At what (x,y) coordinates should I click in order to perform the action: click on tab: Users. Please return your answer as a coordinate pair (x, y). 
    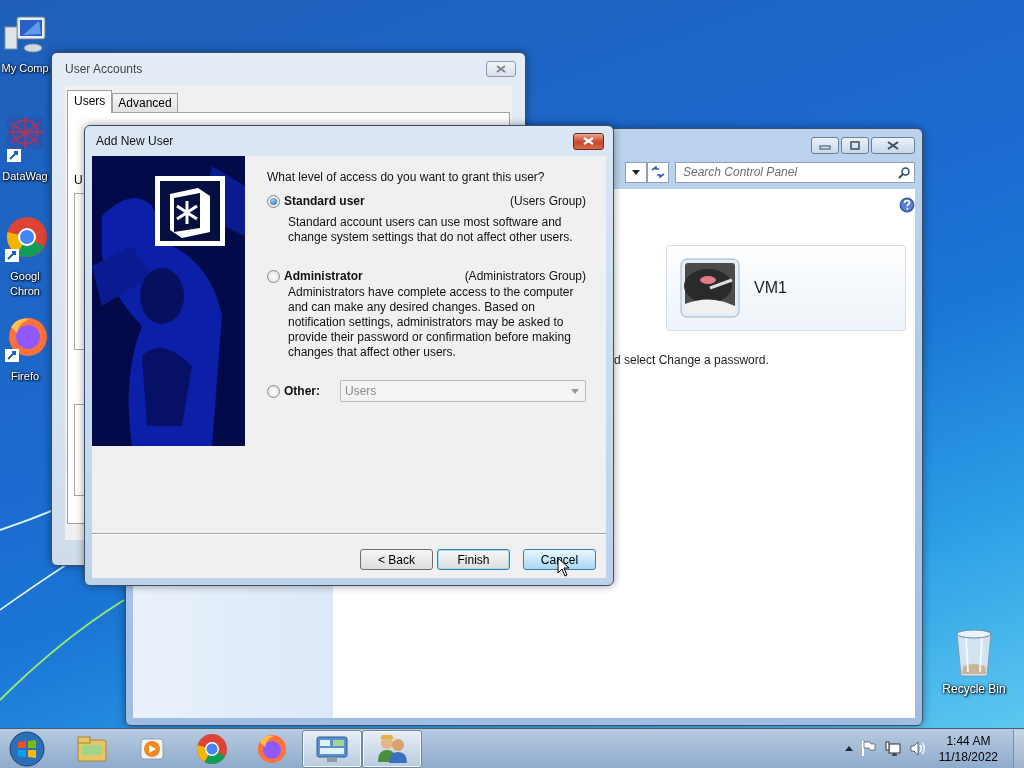
    Looking at the image, I should click on (90, 101).